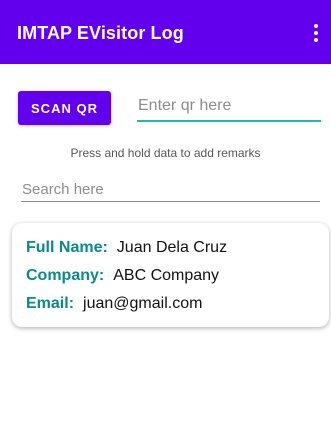 The height and width of the screenshot is (428, 331). I want to click on company-label: Company:, so click(65, 275).